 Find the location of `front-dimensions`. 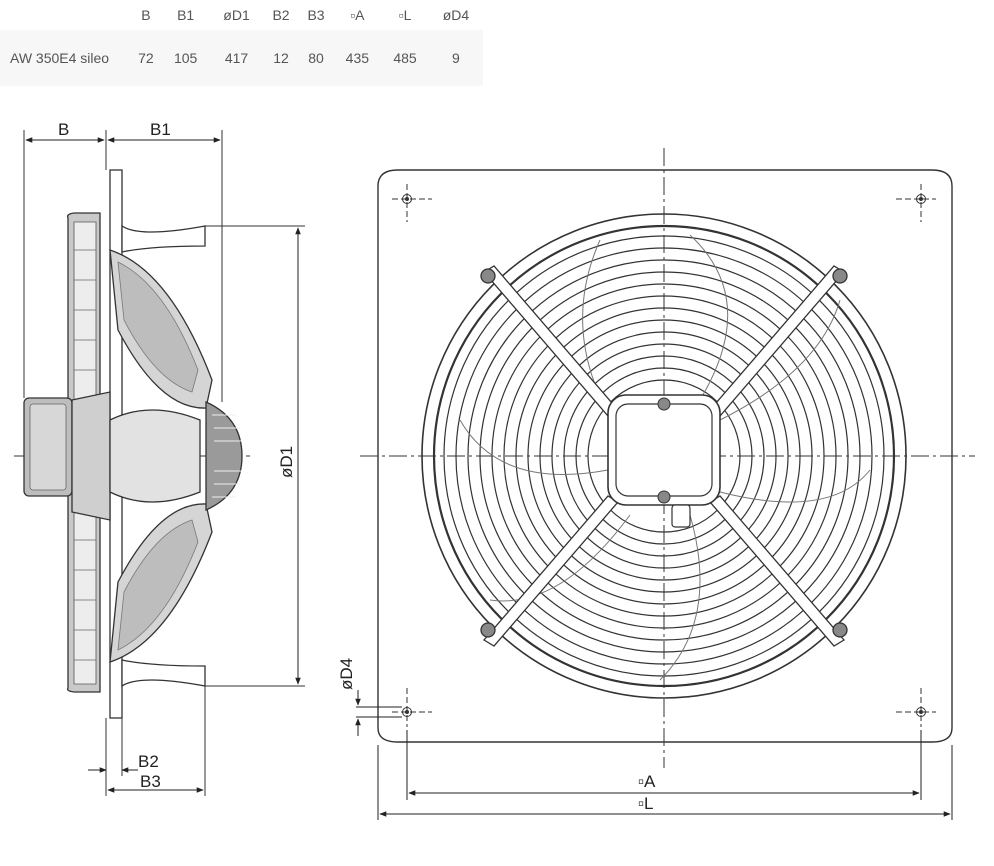

front-dimensions is located at coordinates (654, 755).